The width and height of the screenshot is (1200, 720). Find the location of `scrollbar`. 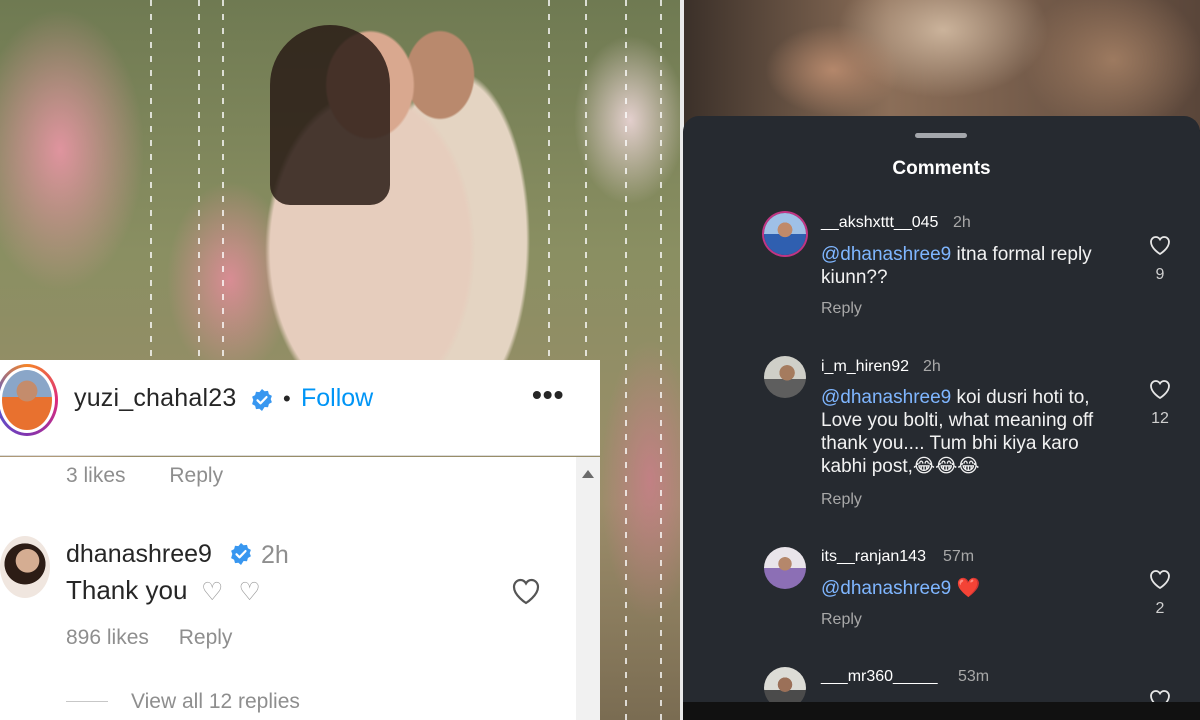

scrollbar is located at coordinates (588, 588).